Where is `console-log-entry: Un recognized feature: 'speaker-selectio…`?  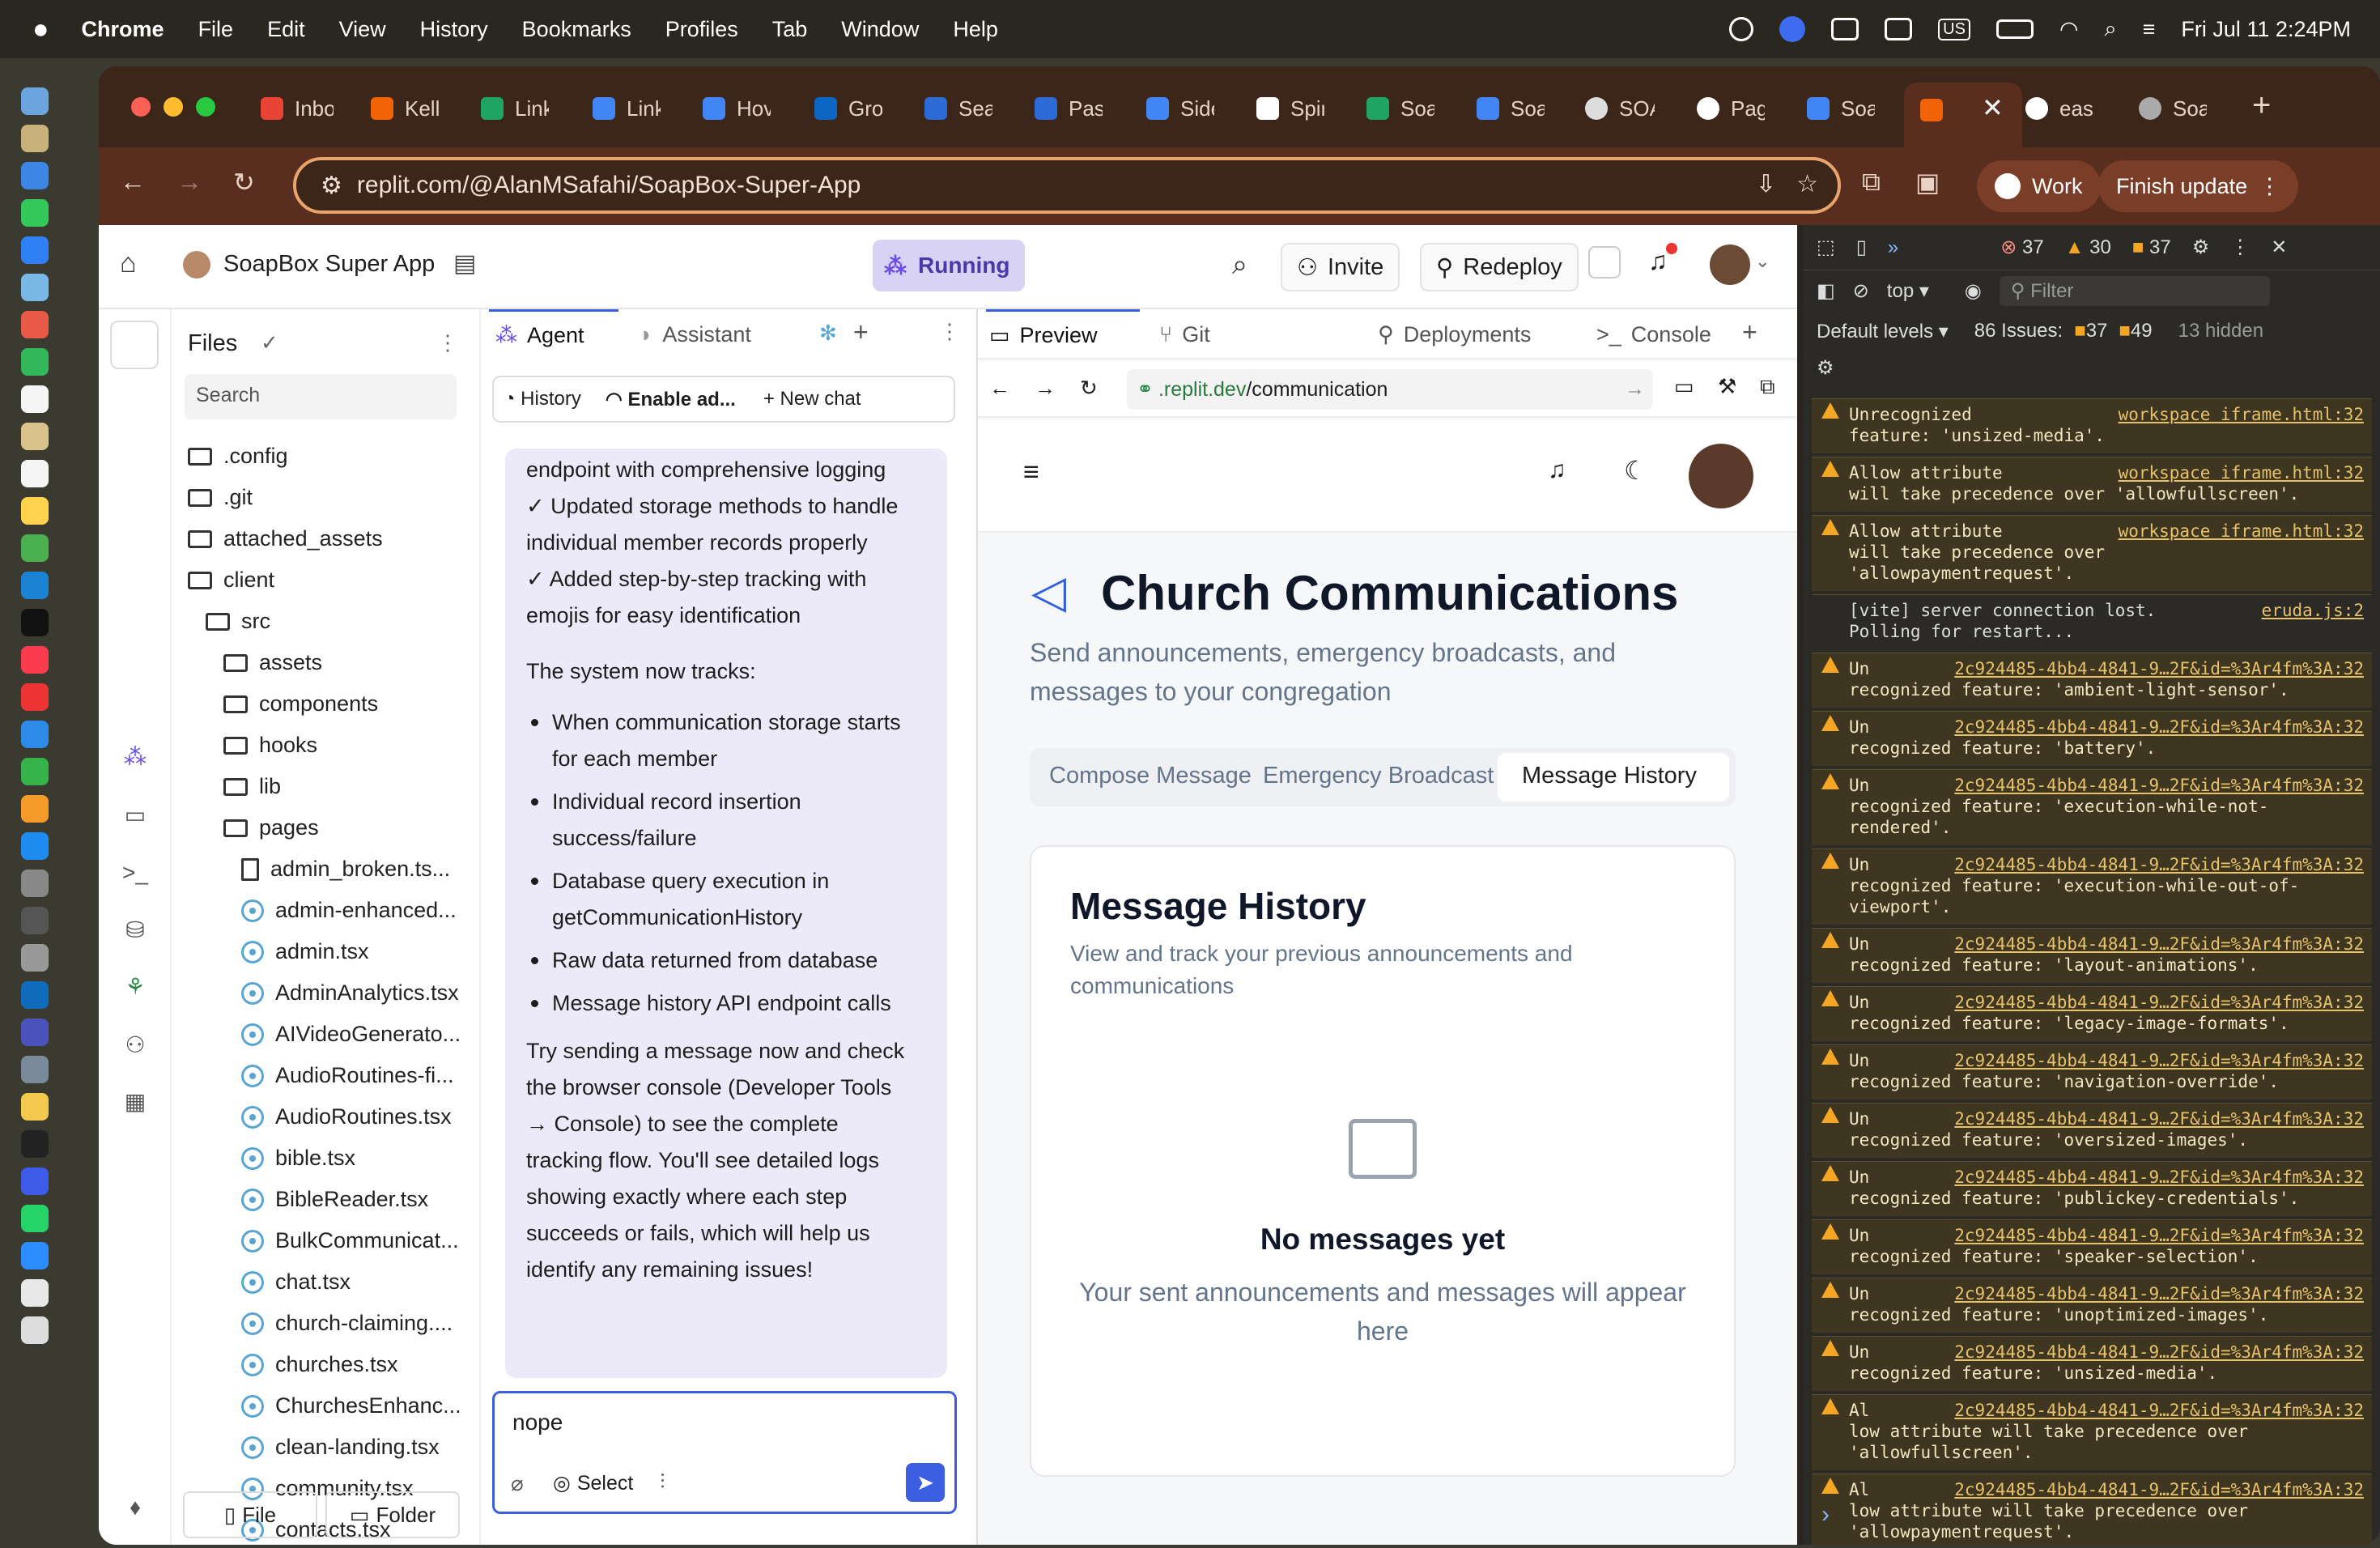
console-log-entry: Un recognized feature: 'speaker-selectio… is located at coordinates (2092, 1247).